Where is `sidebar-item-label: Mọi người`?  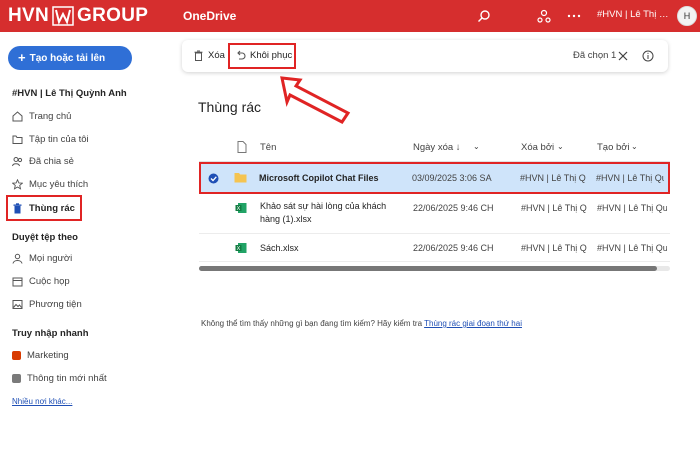
sidebar-item-label: Mọi người is located at coordinates (51, 258).